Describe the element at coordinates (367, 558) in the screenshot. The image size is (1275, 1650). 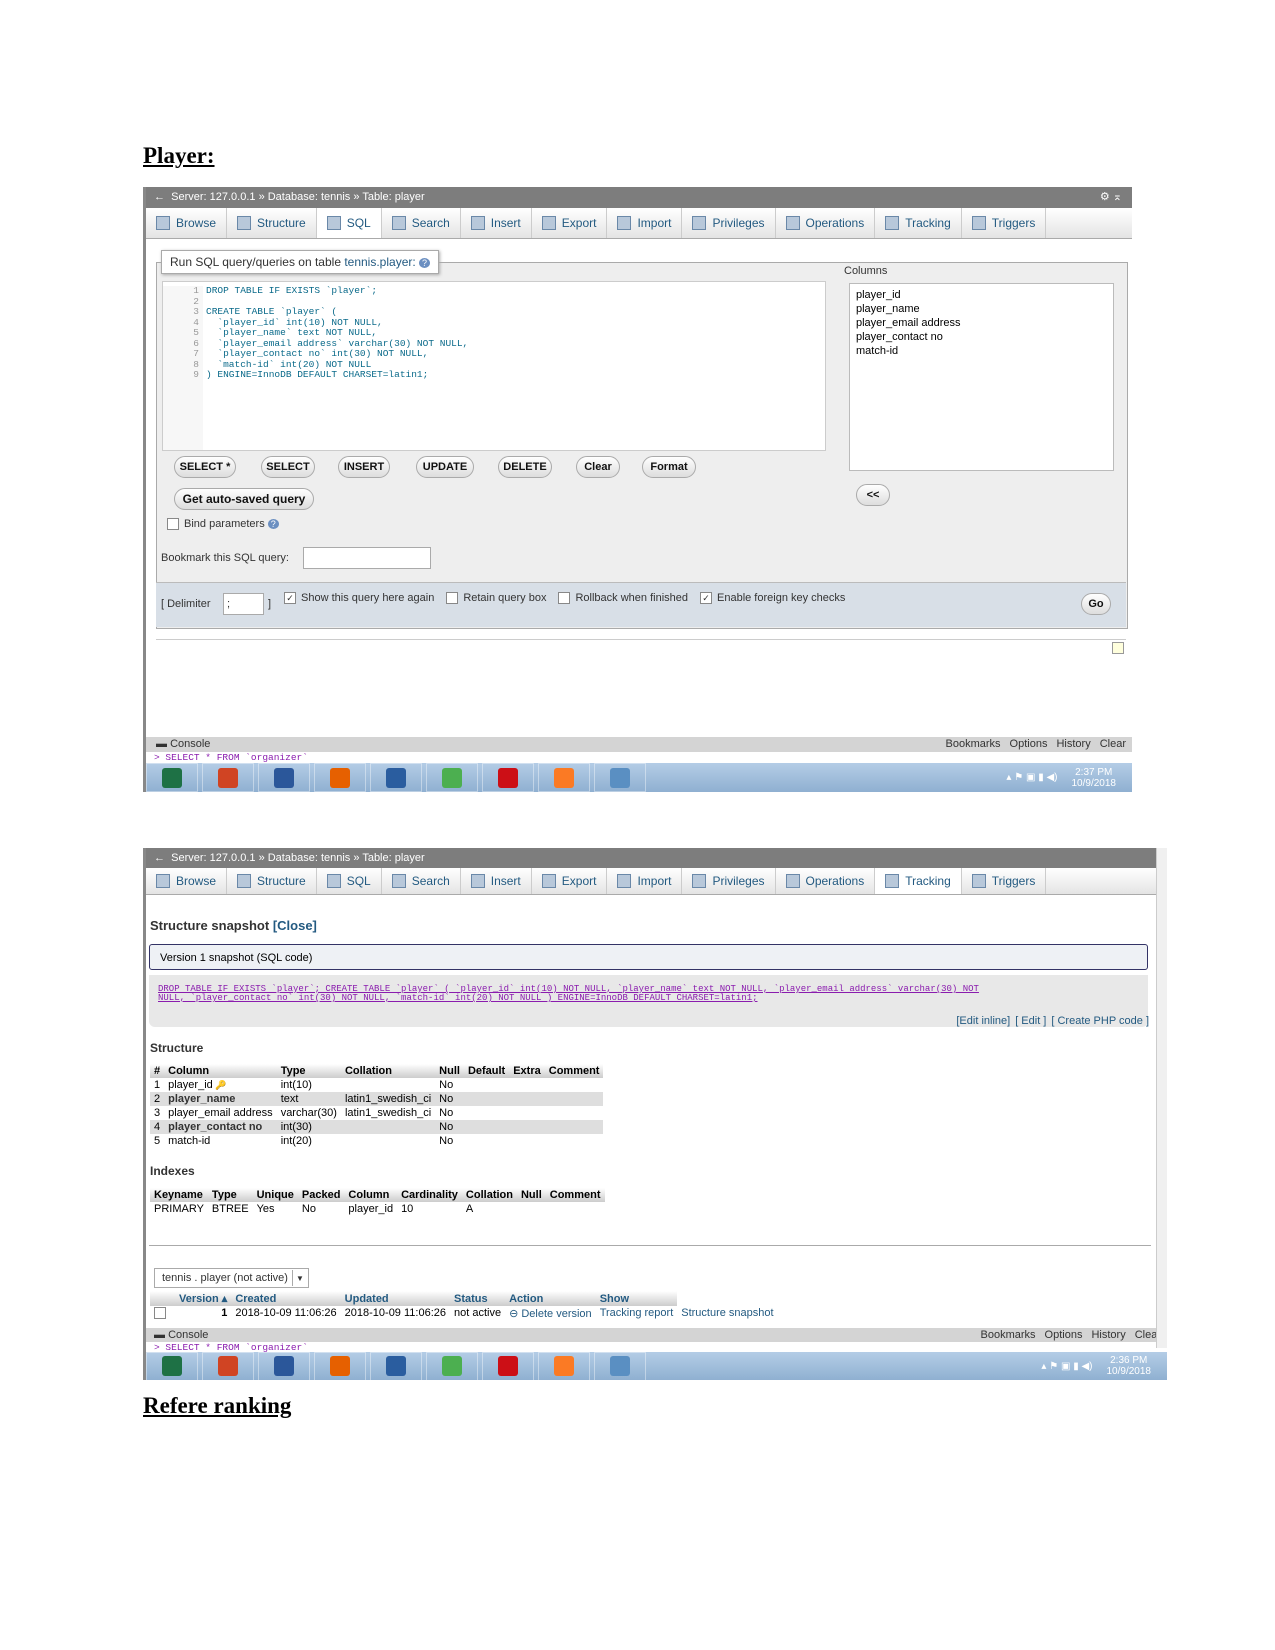
I see `bookmark-input` at that location.